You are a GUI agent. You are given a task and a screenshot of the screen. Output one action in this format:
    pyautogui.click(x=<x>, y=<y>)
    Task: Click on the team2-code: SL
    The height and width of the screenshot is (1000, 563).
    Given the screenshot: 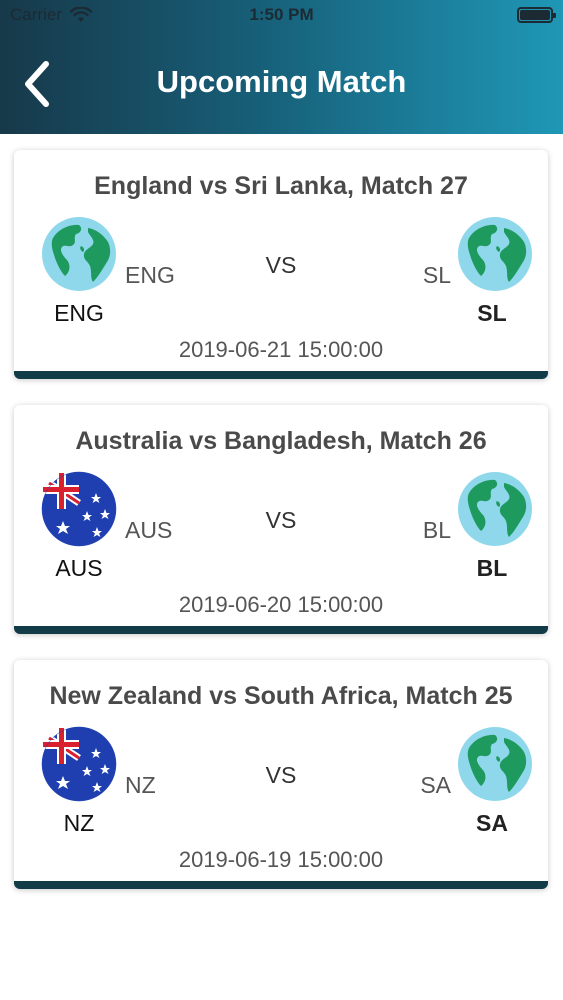 What is the action you would take?
    pyautogui.click(x=436, y=275)
    